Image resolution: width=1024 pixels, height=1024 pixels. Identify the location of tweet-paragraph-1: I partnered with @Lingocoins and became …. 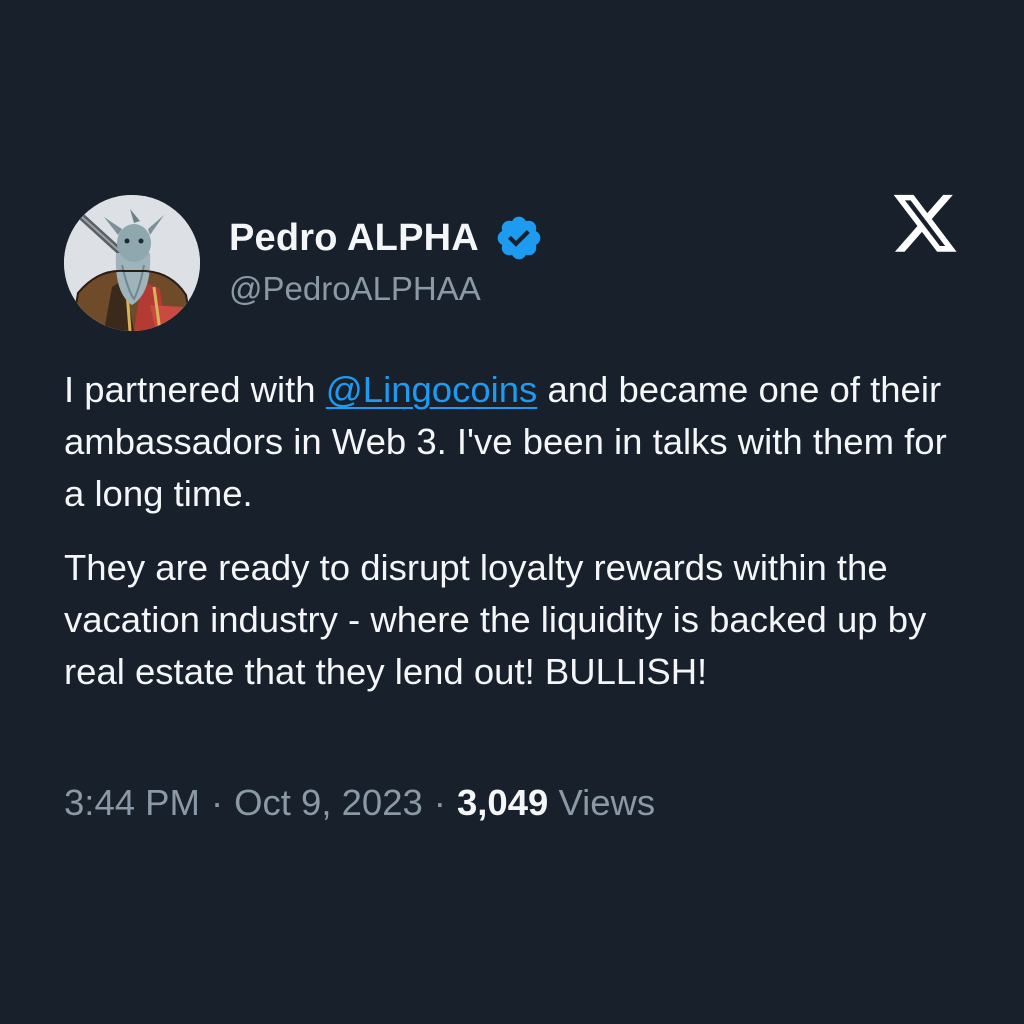
(514, 442).